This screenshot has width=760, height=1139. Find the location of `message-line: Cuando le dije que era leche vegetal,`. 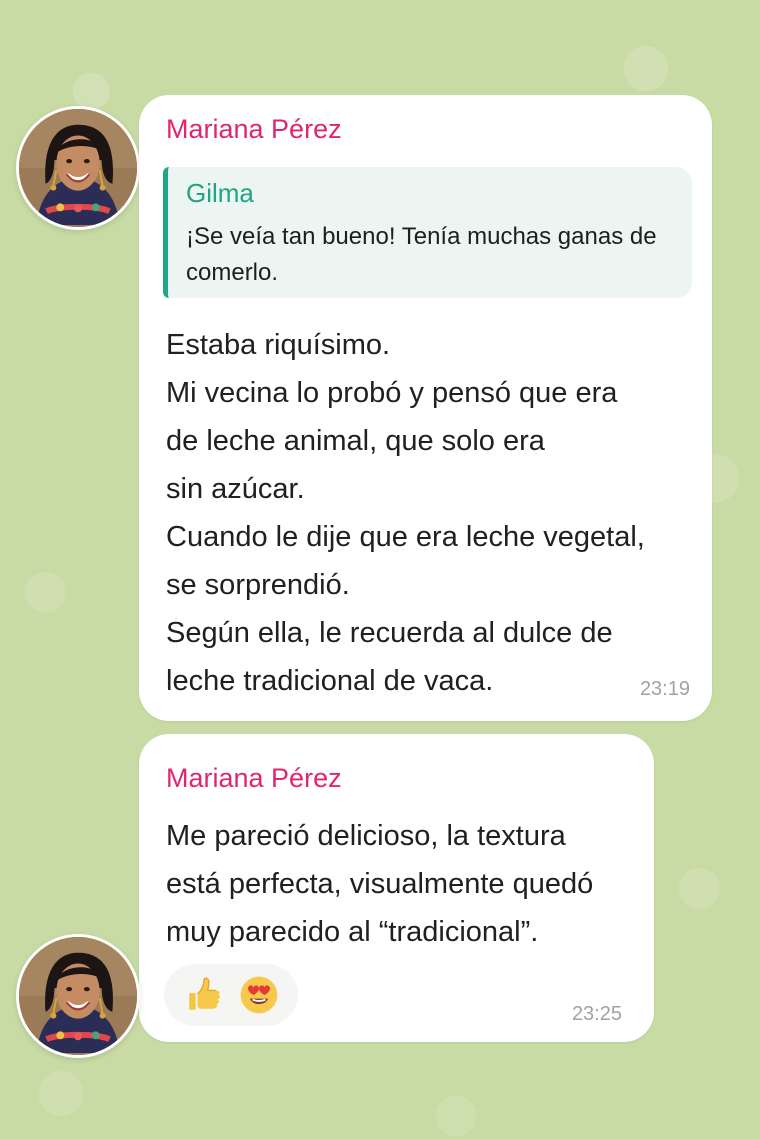

message-line: Cuando le dije que era leche vegetal, is located at coordinates (405, 537).